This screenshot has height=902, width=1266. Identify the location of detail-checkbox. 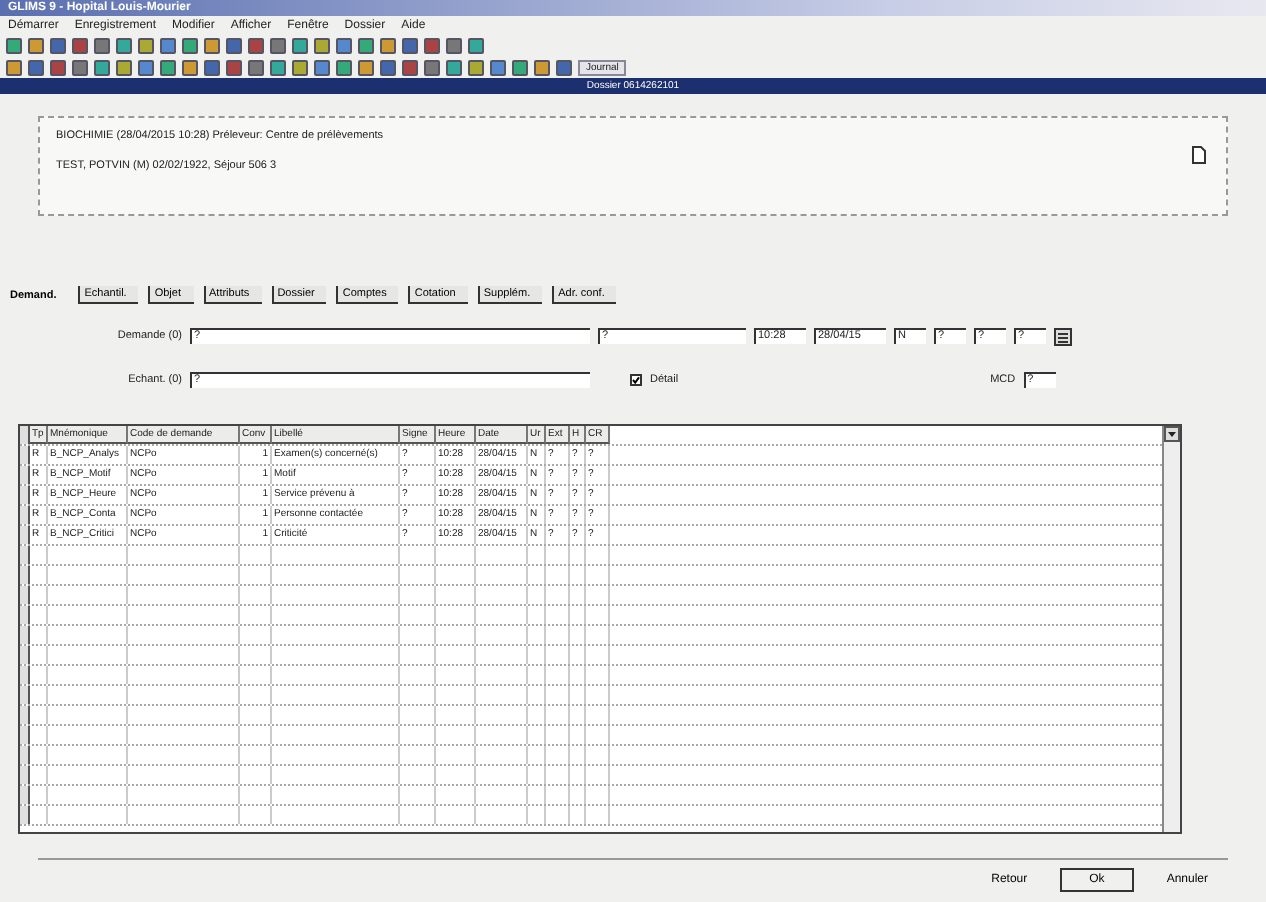
(636, 380).